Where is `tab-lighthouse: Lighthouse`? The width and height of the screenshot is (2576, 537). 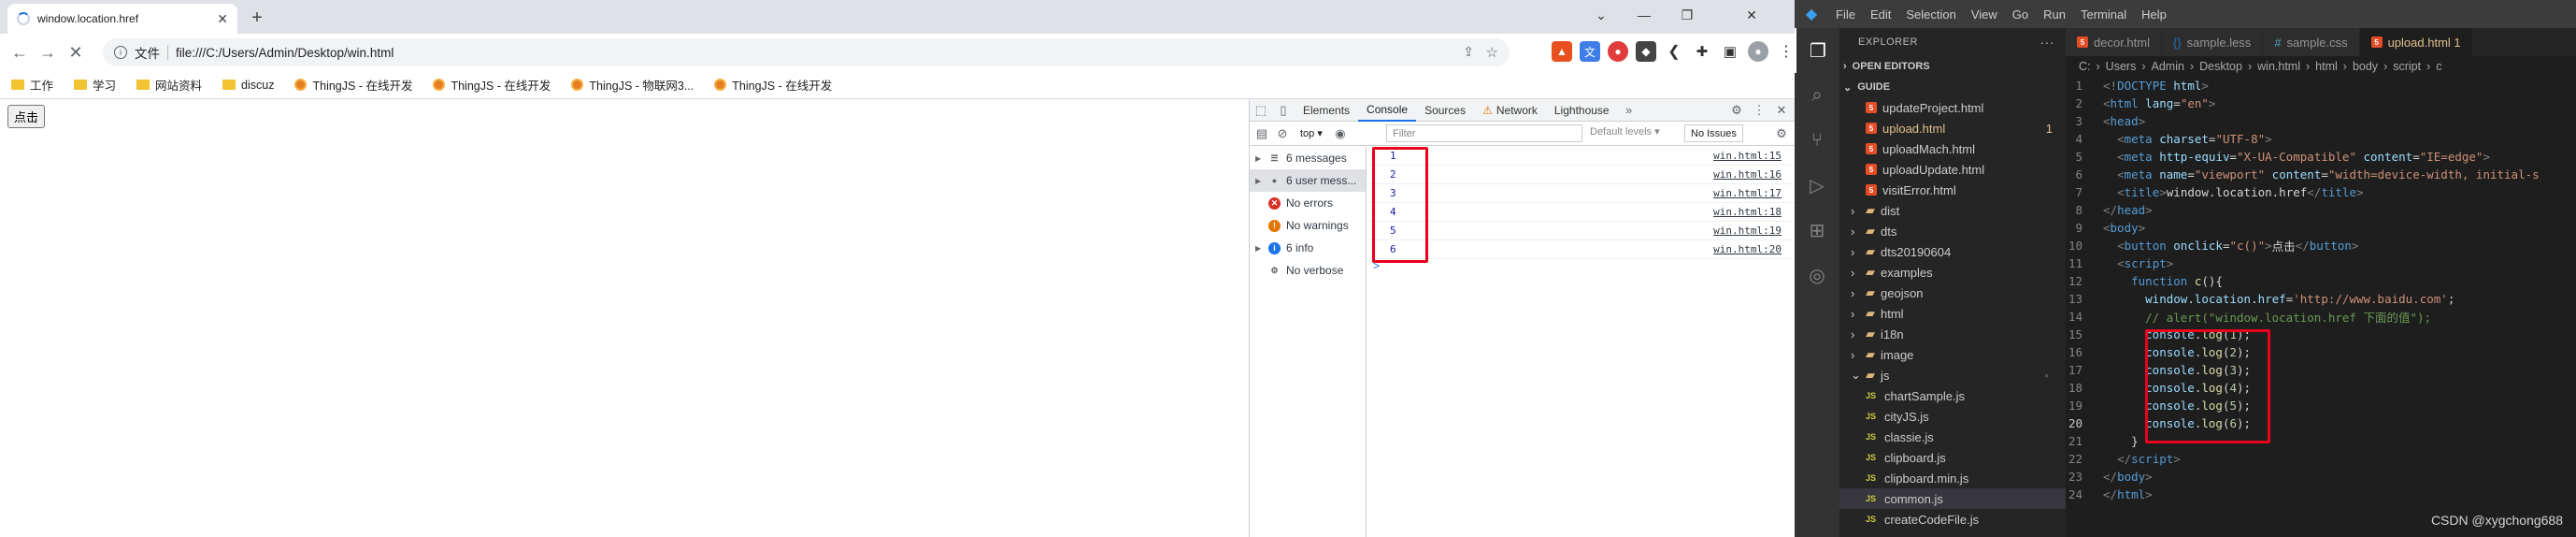
tab-lighthouse: Lighthouse is located at coordinates (1582, 110).